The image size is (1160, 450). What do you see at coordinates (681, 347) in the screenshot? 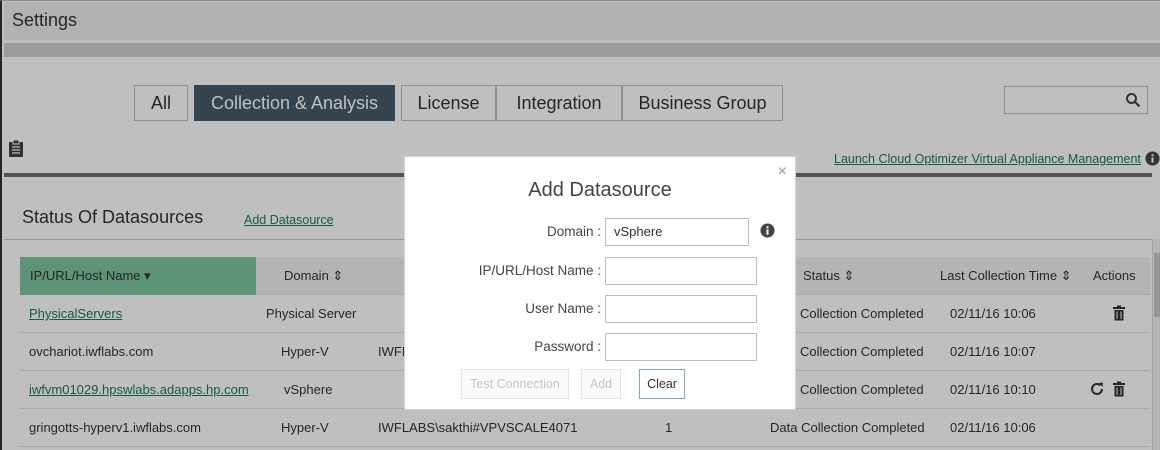
I see `password-input` at bounding box center [681, 347].